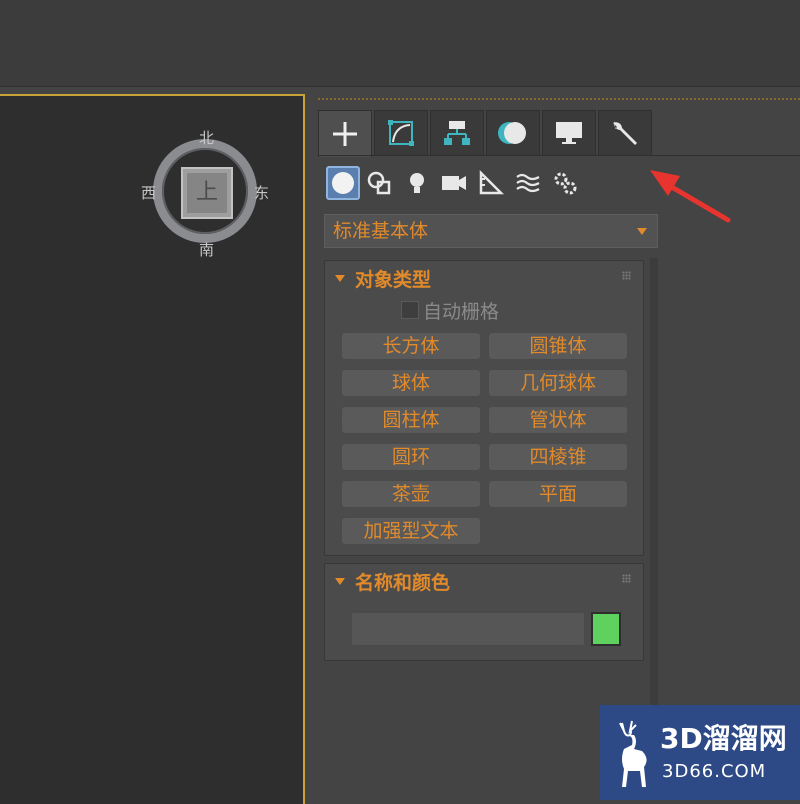 The image size is (800, 804). What do you see at coordinates (606, 629) in the screenshot?
I see `object-color-swatch` at bounding box center [606, 629].